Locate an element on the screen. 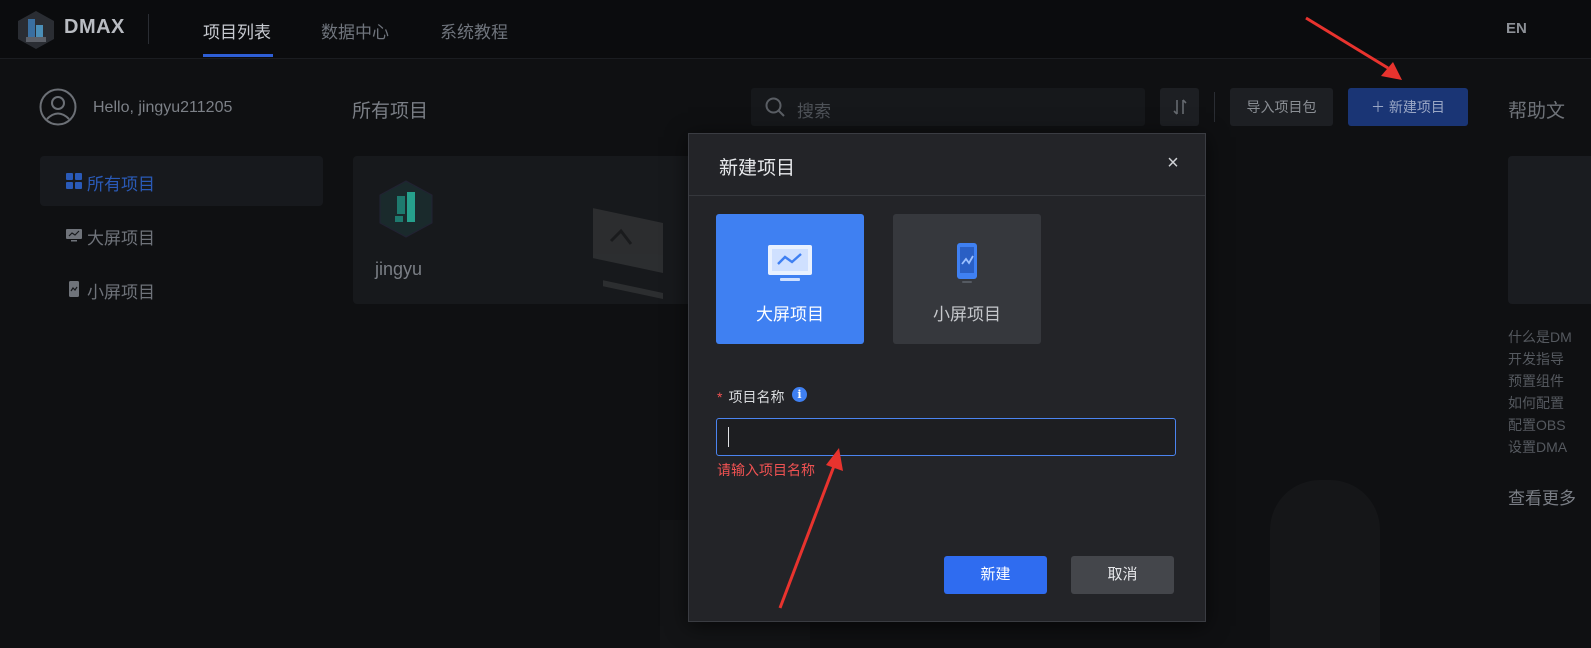  tab-project-list: 项目列表 is located at coordinates (237, 30).